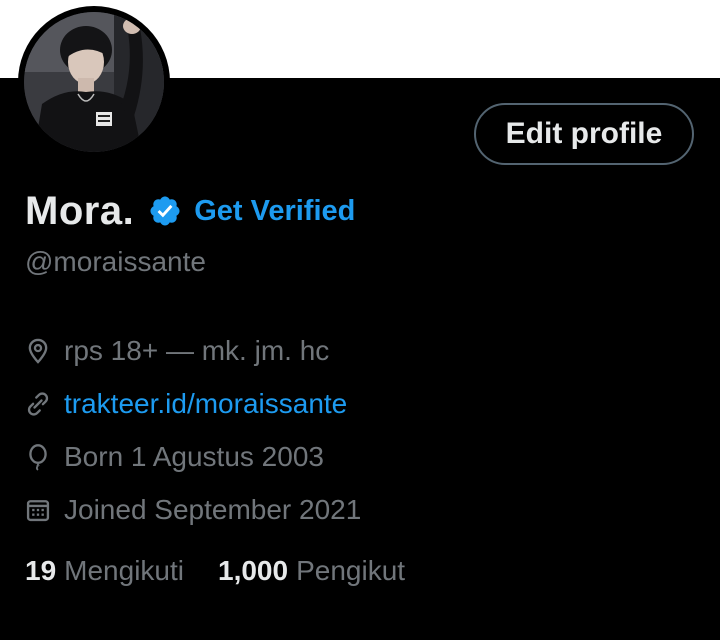 The width and height of the screenshot is (720, 640). I want to click on website-link: trakteer.id/moraissante, so click(205, 404).